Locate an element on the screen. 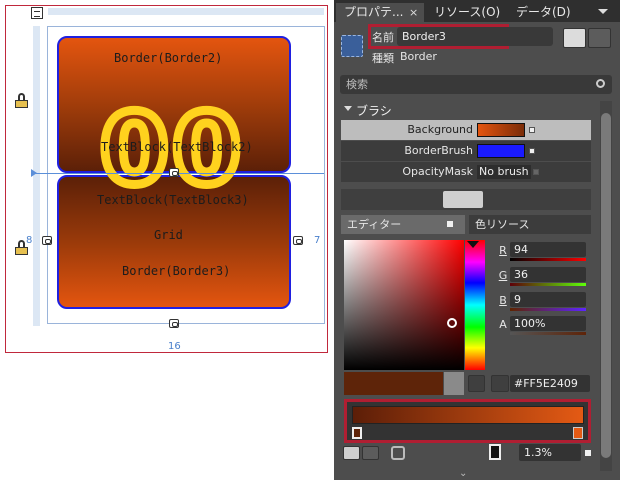 The image size is (624, 480). editor-marker-icon is located at coordinates (450, 224).